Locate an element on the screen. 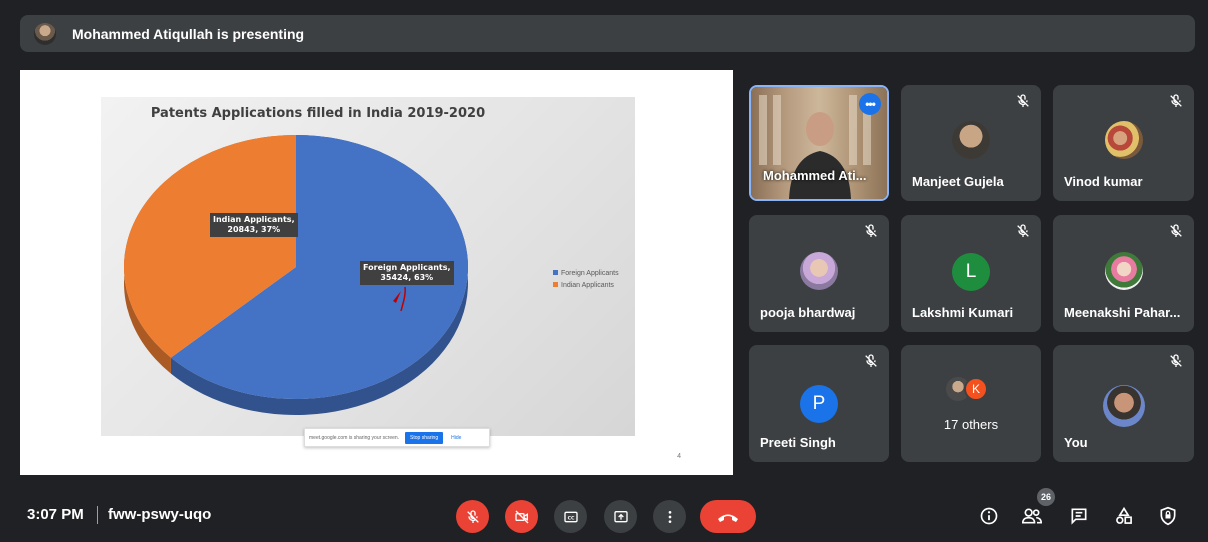 Image resolution: width=1208 pixels, height=542 pixels. legend-label-foreign: Foreign Applicants is located at coordinates (590, 273).